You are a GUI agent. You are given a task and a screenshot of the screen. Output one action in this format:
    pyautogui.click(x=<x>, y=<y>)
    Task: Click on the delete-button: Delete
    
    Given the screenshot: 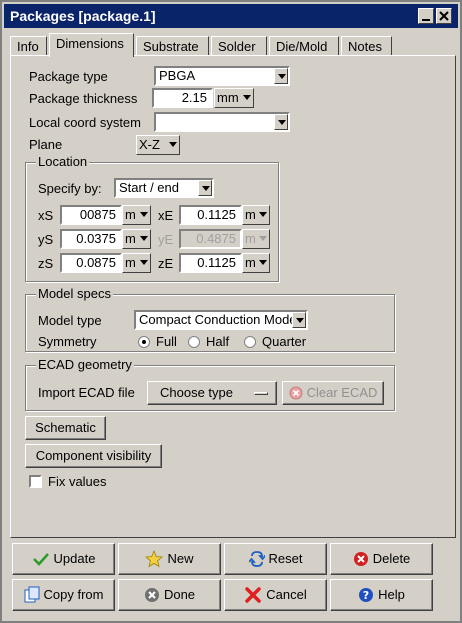 What is the action you would take?
    pyautogui.click(x=381, y=559)
    